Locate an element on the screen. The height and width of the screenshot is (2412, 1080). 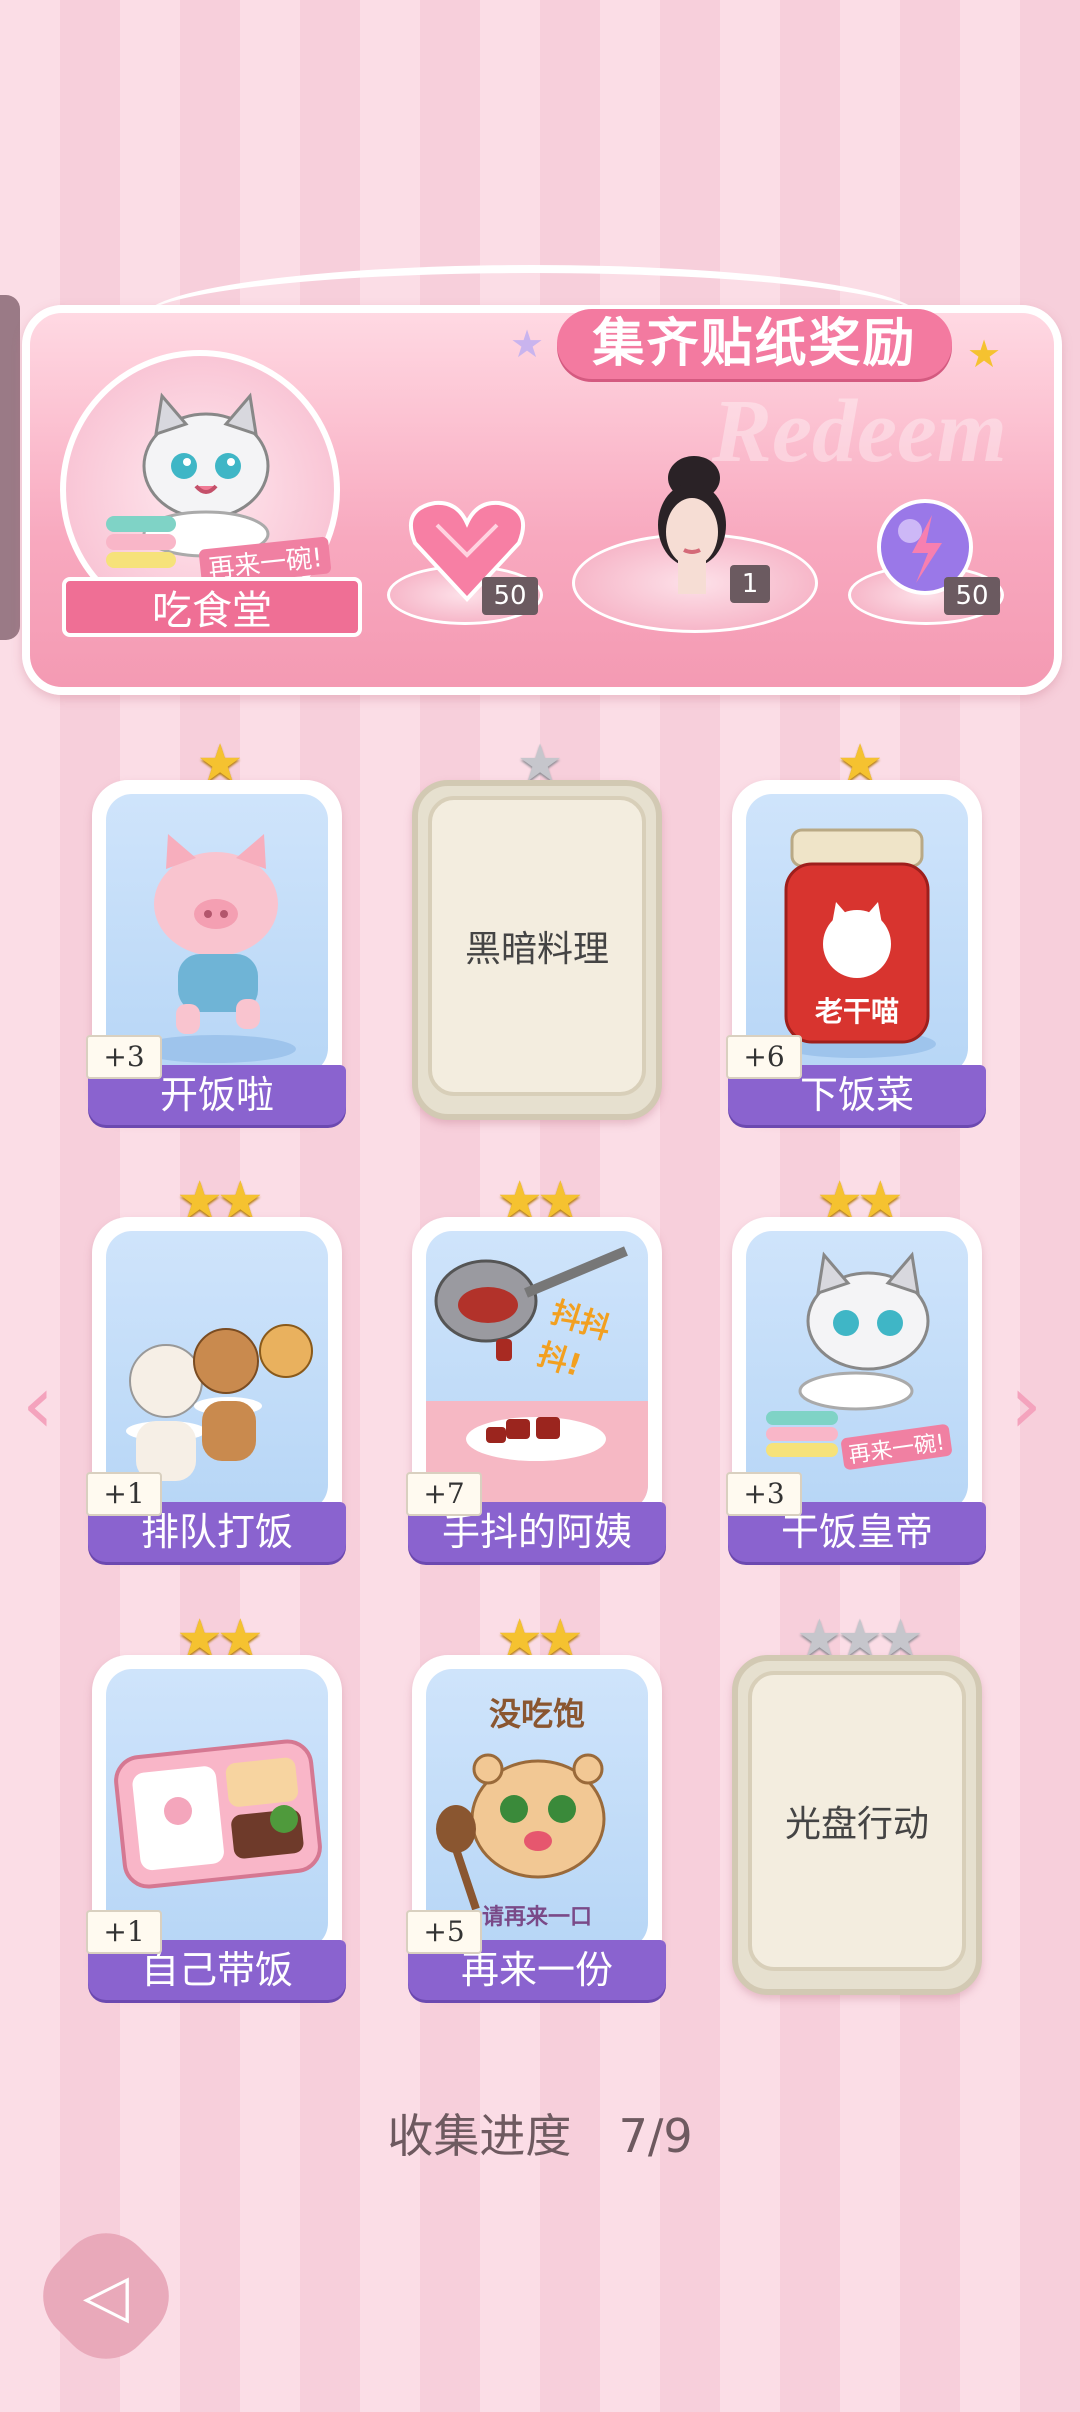
sticker-card: ★★ 排队打饭 +1 is located at coordinates (216, 1367).